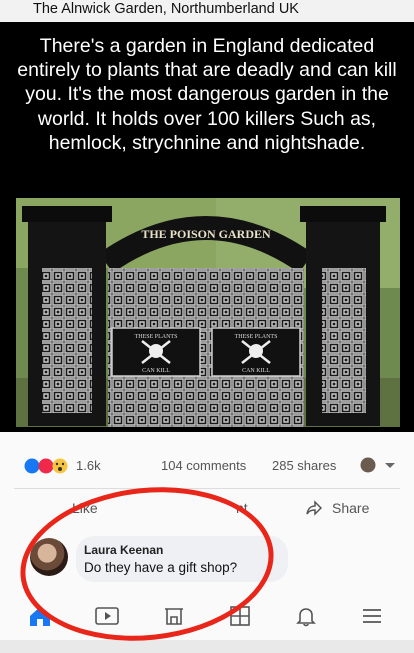 This screenshot has width=414, height=653. What do you see at coordinates (256, 337) in the screenshot?
I see `right-panel-top: THESE PLANTS` at bounding box center [256, 337].